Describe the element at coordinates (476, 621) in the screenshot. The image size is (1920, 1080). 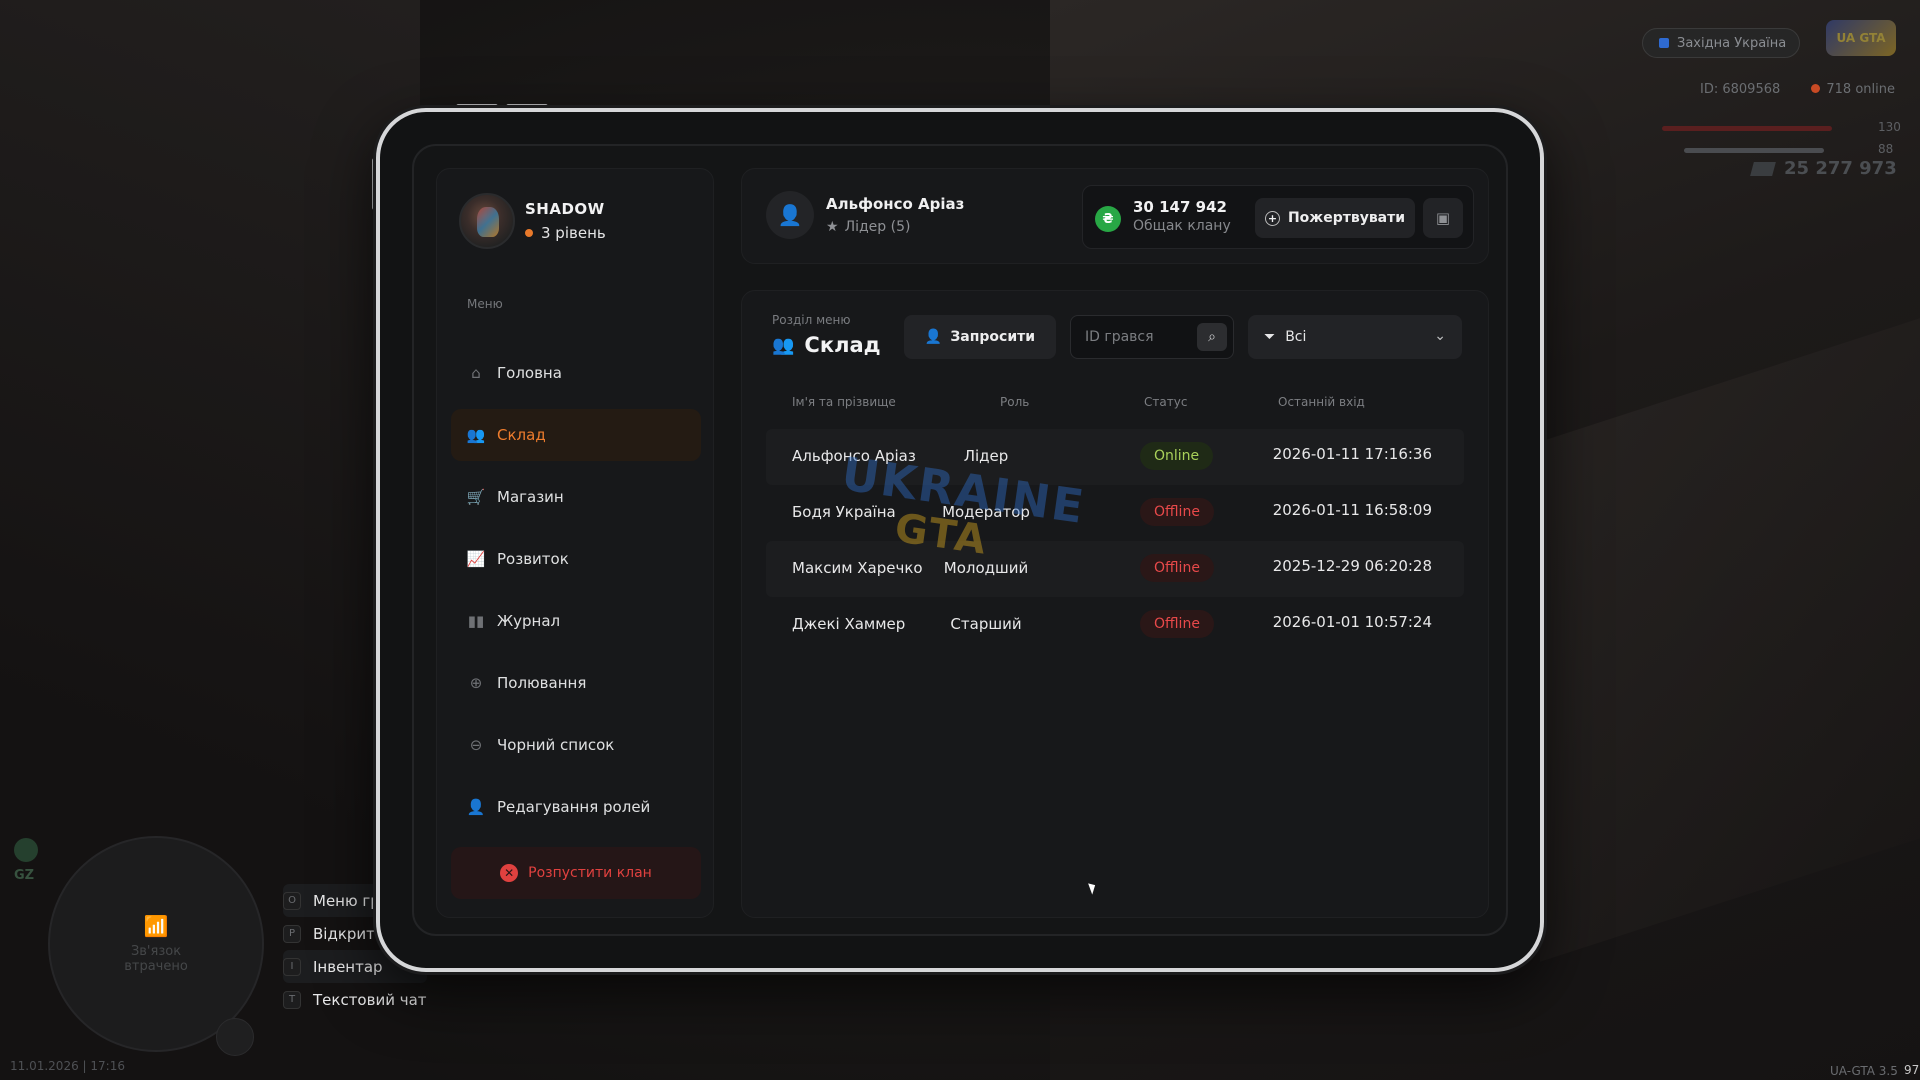
I see `book-icon: ▮▮` at that location.